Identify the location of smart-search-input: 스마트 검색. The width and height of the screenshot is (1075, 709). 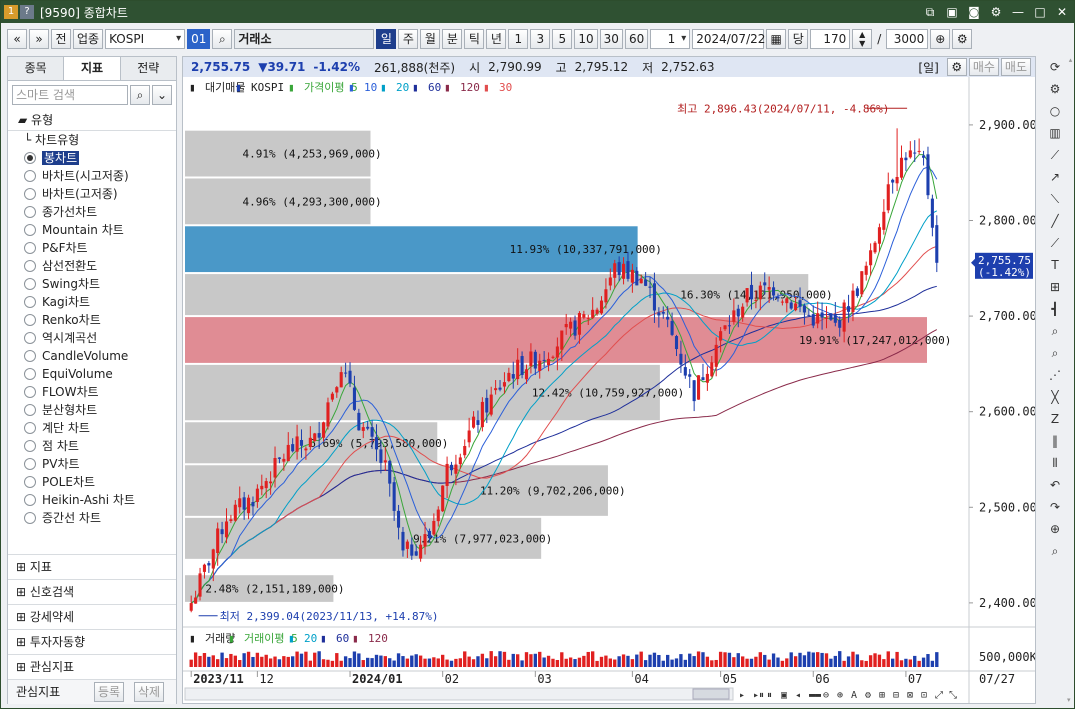
(70, 95).